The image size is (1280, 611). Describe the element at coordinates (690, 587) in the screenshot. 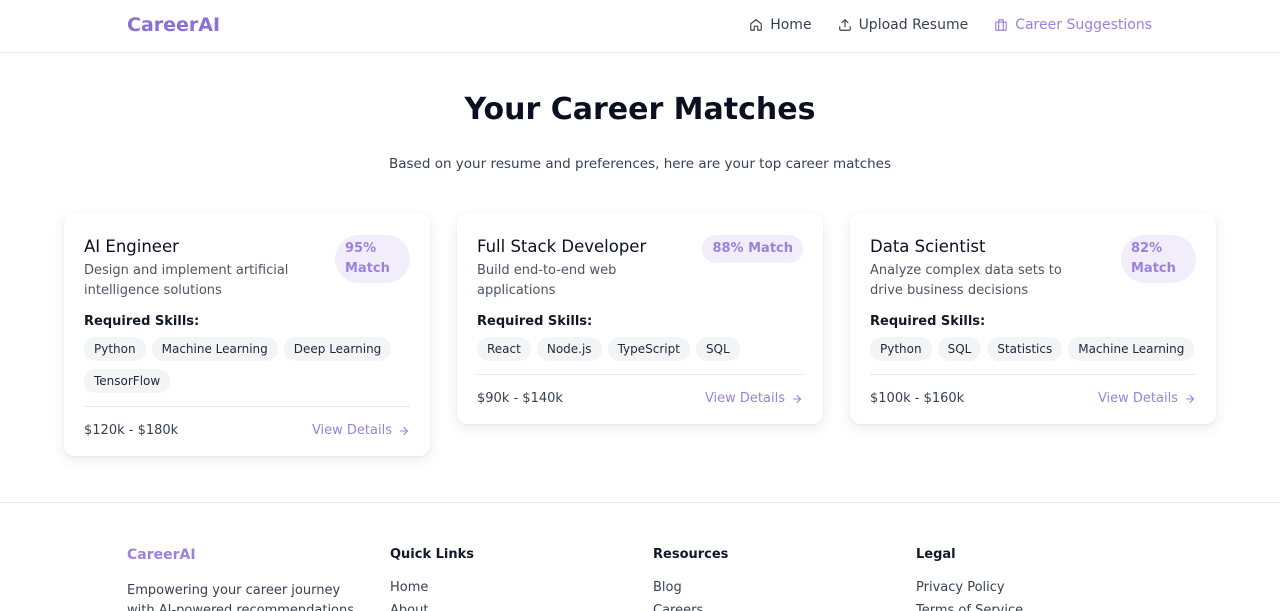

I see `footer-link-blog: Blog` at that location.